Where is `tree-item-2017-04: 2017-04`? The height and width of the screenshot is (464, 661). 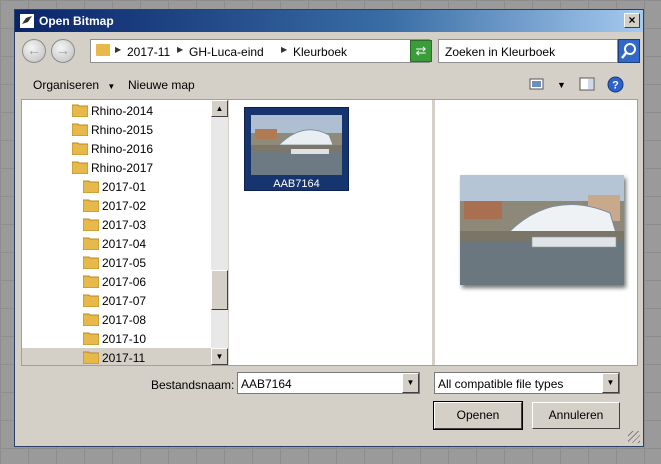 tree-item-2017-04: 2017-04 is located at coordinates (116, 243).